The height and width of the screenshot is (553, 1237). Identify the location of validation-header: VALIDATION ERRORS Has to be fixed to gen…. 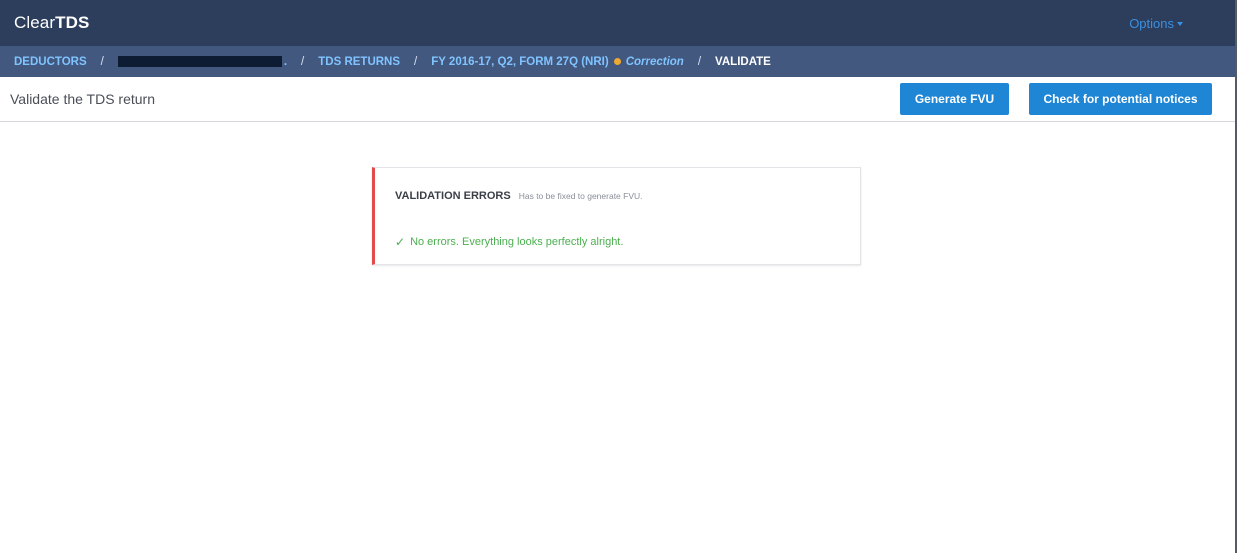
(519, 196).